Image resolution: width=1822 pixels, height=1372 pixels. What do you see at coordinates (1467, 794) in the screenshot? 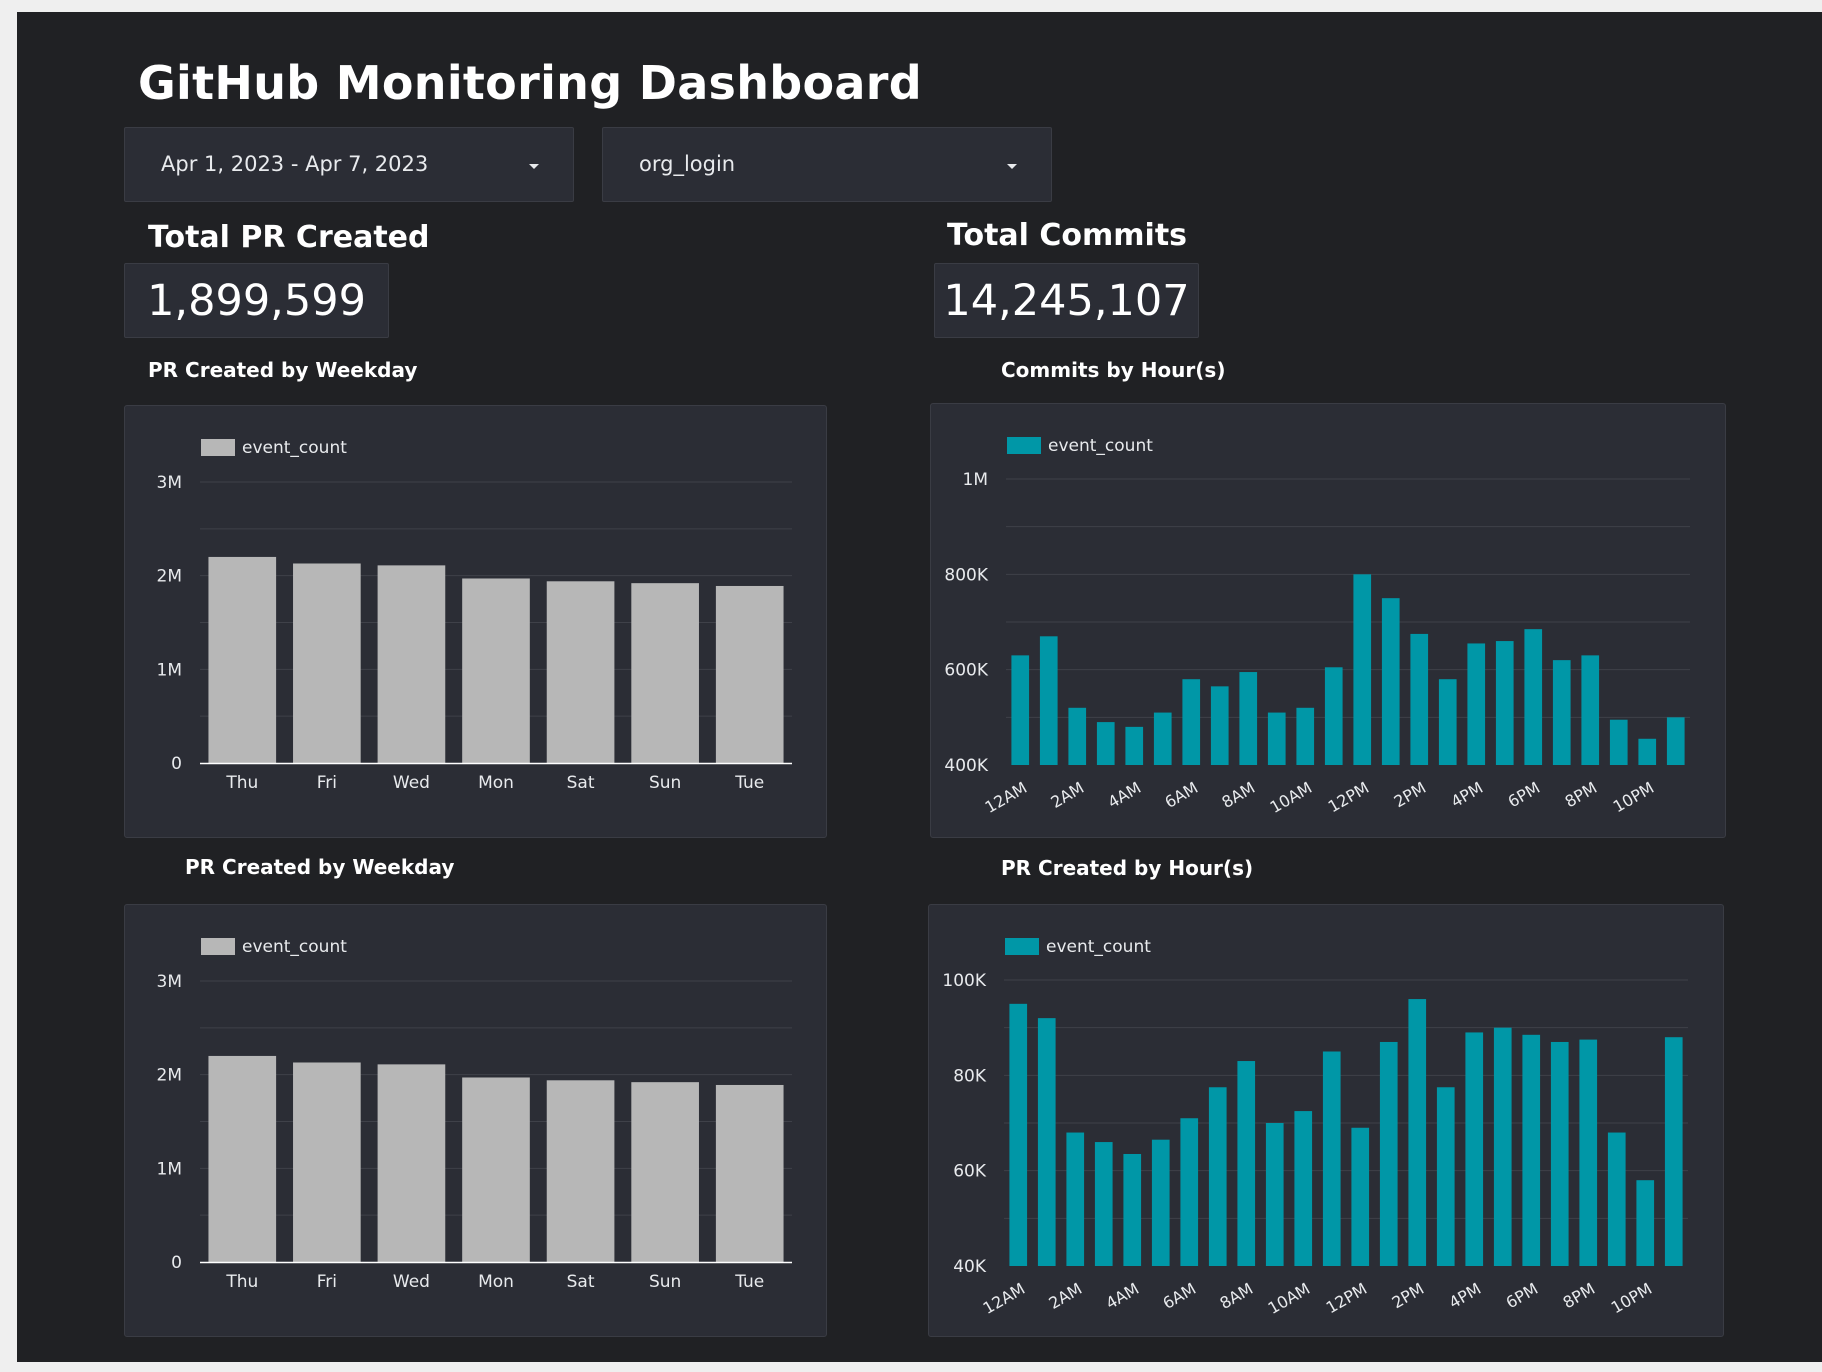
I see `x-tick-label: 4PM` at bounding box center [1467, 794].